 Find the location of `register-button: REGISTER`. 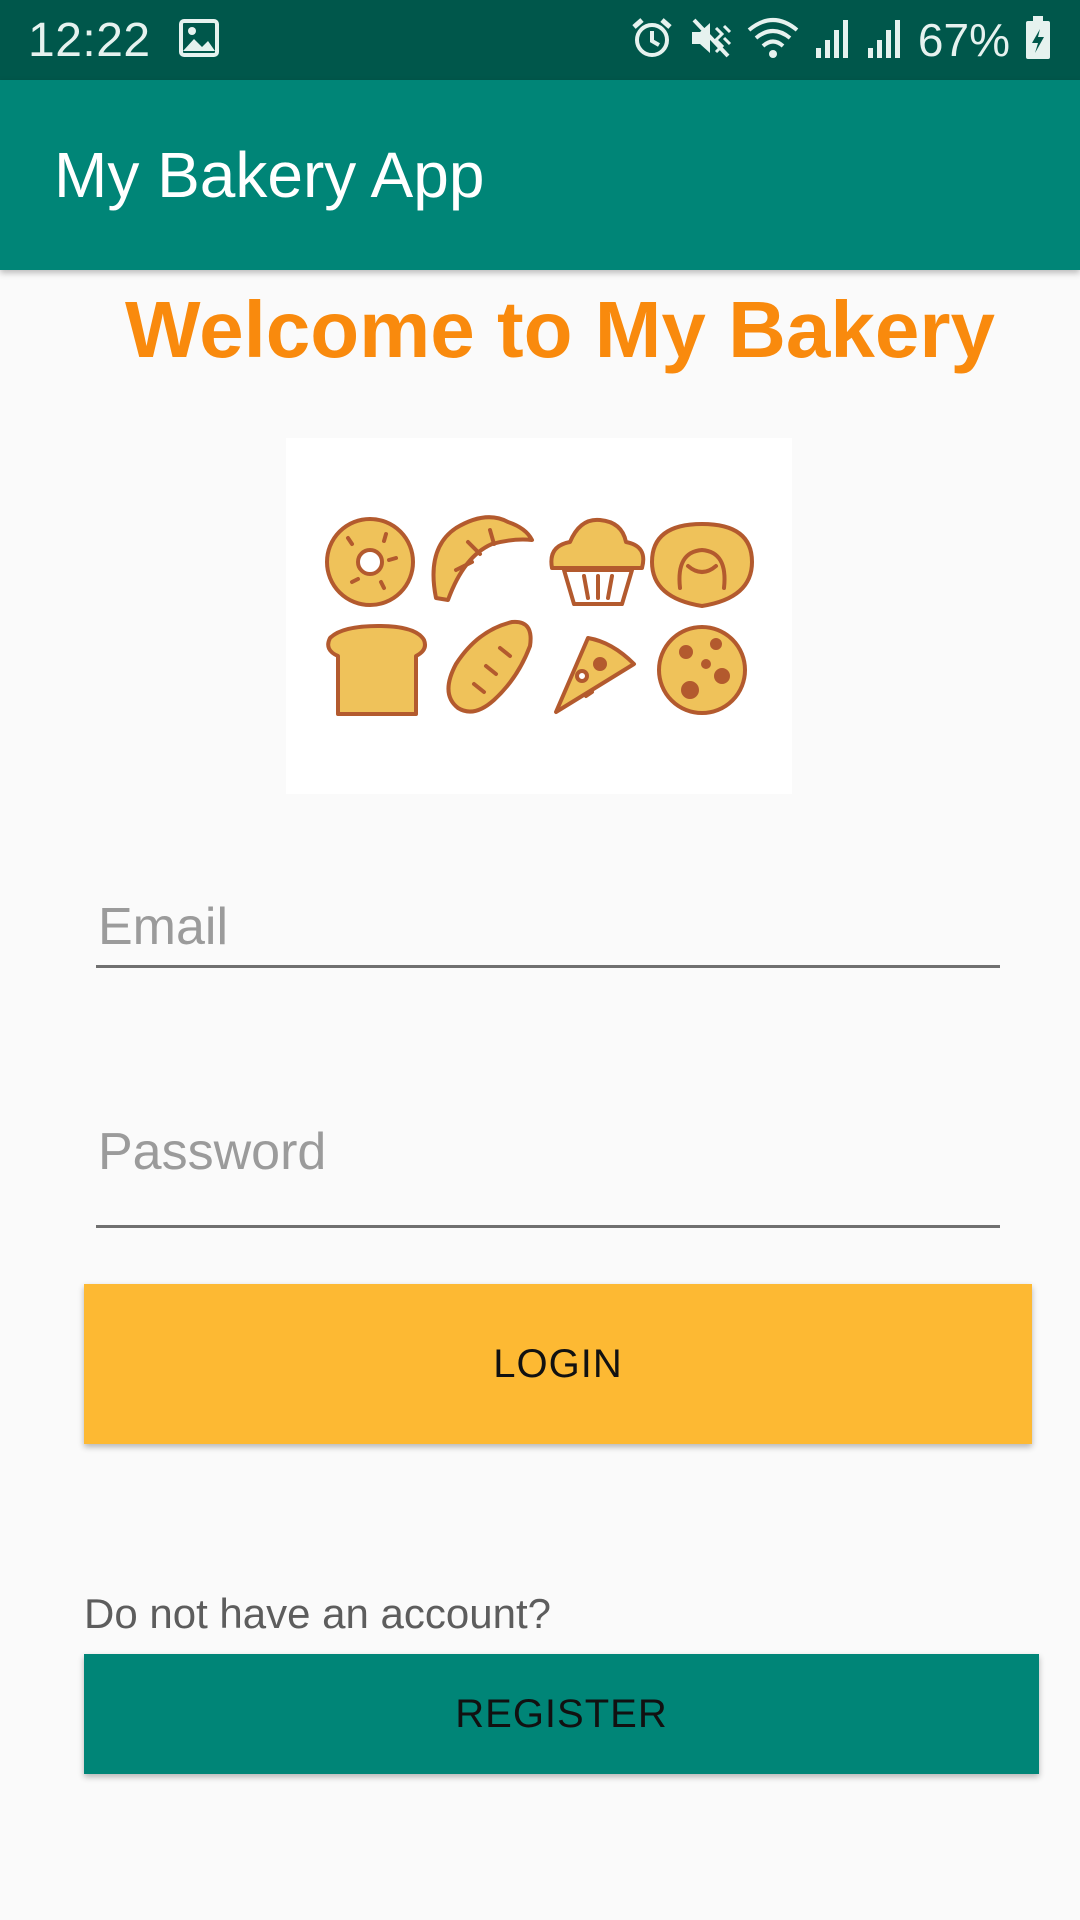

register-button: REGISTER is located at coordinates (561, 1714).